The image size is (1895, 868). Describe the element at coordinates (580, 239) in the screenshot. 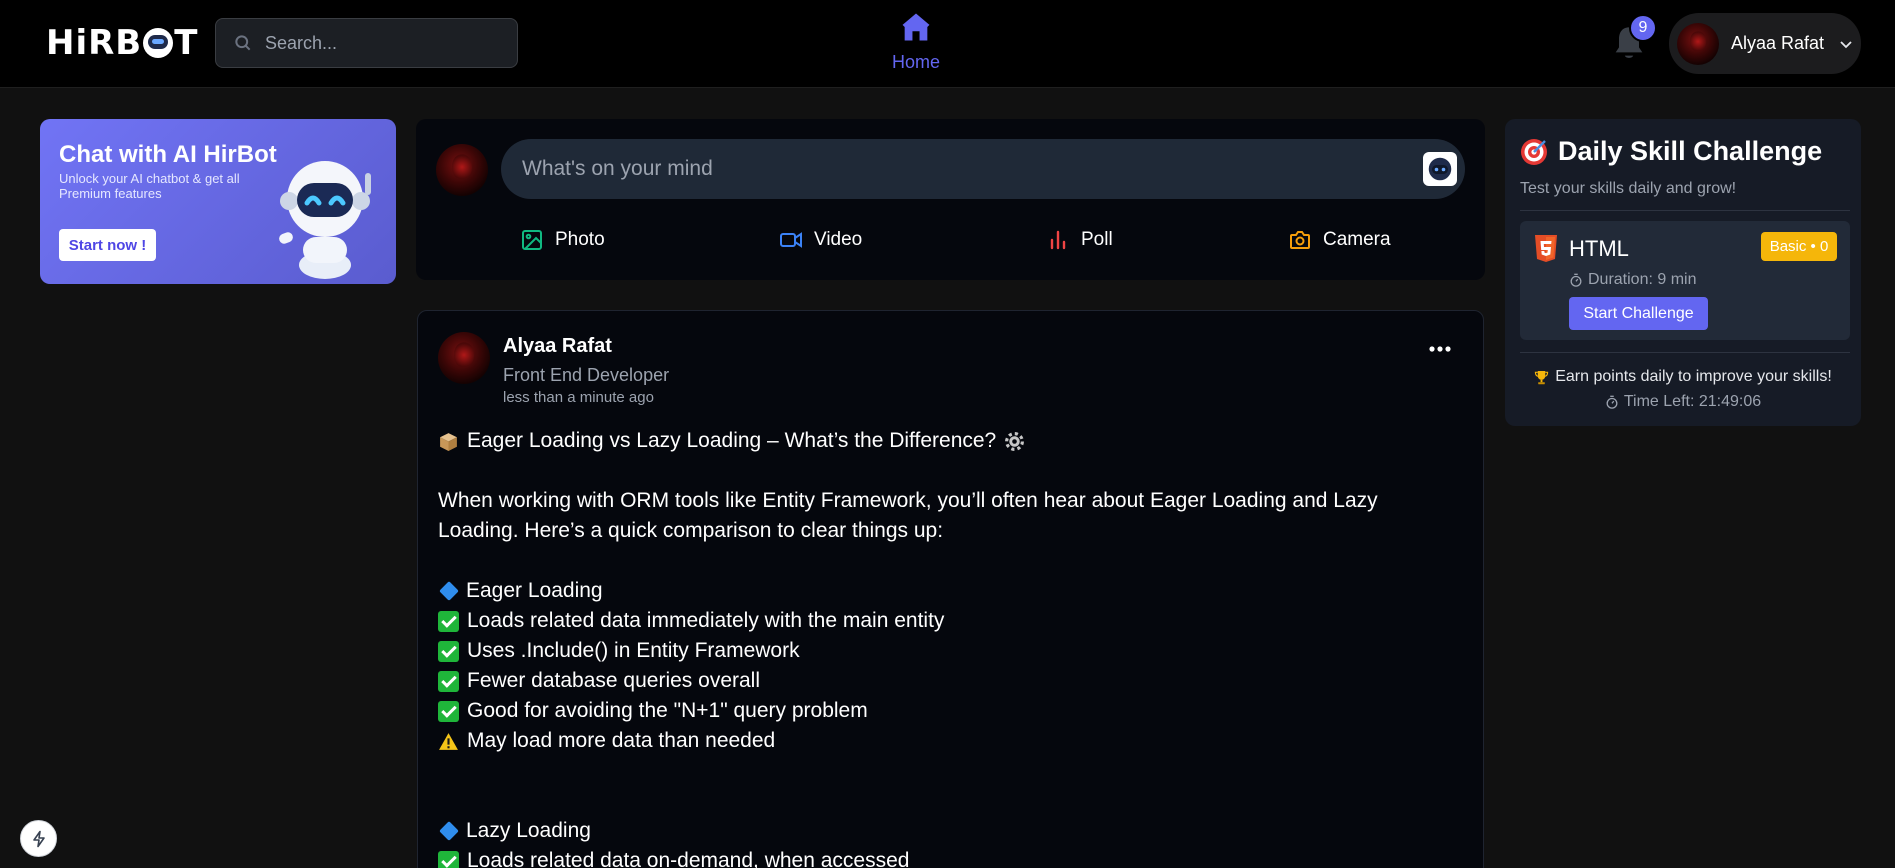

I see `photo-label: Photo` at that location.